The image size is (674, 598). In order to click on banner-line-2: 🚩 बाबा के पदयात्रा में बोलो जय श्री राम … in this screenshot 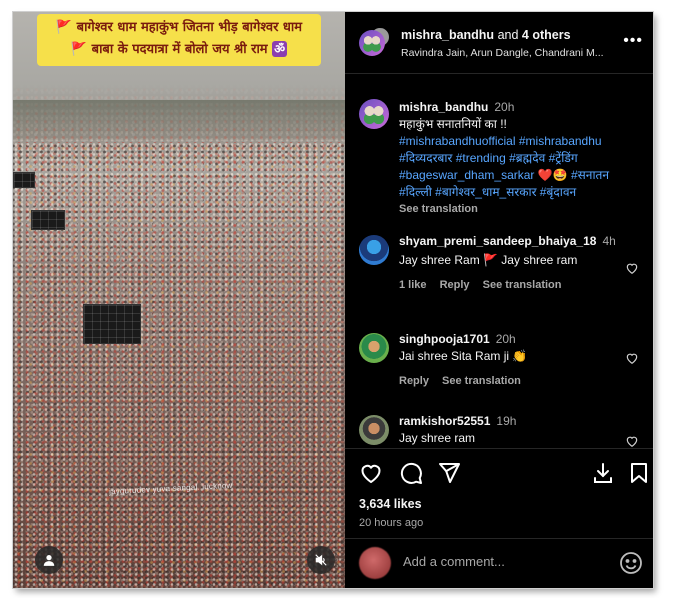, I will do `click(179, 49)`.